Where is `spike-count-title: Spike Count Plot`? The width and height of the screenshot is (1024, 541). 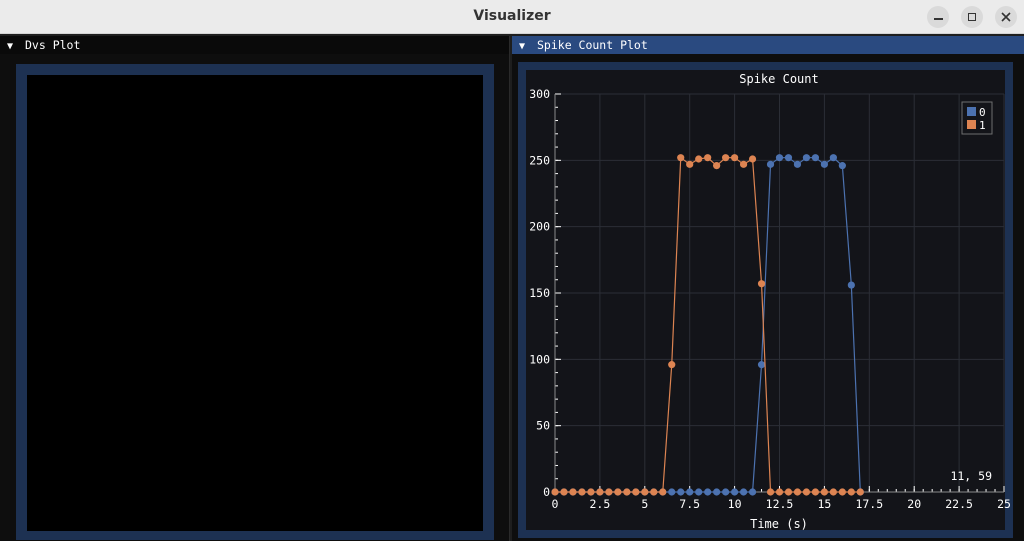 spike-count-title: Spike Count Plot is located at coordinates (592, 45).